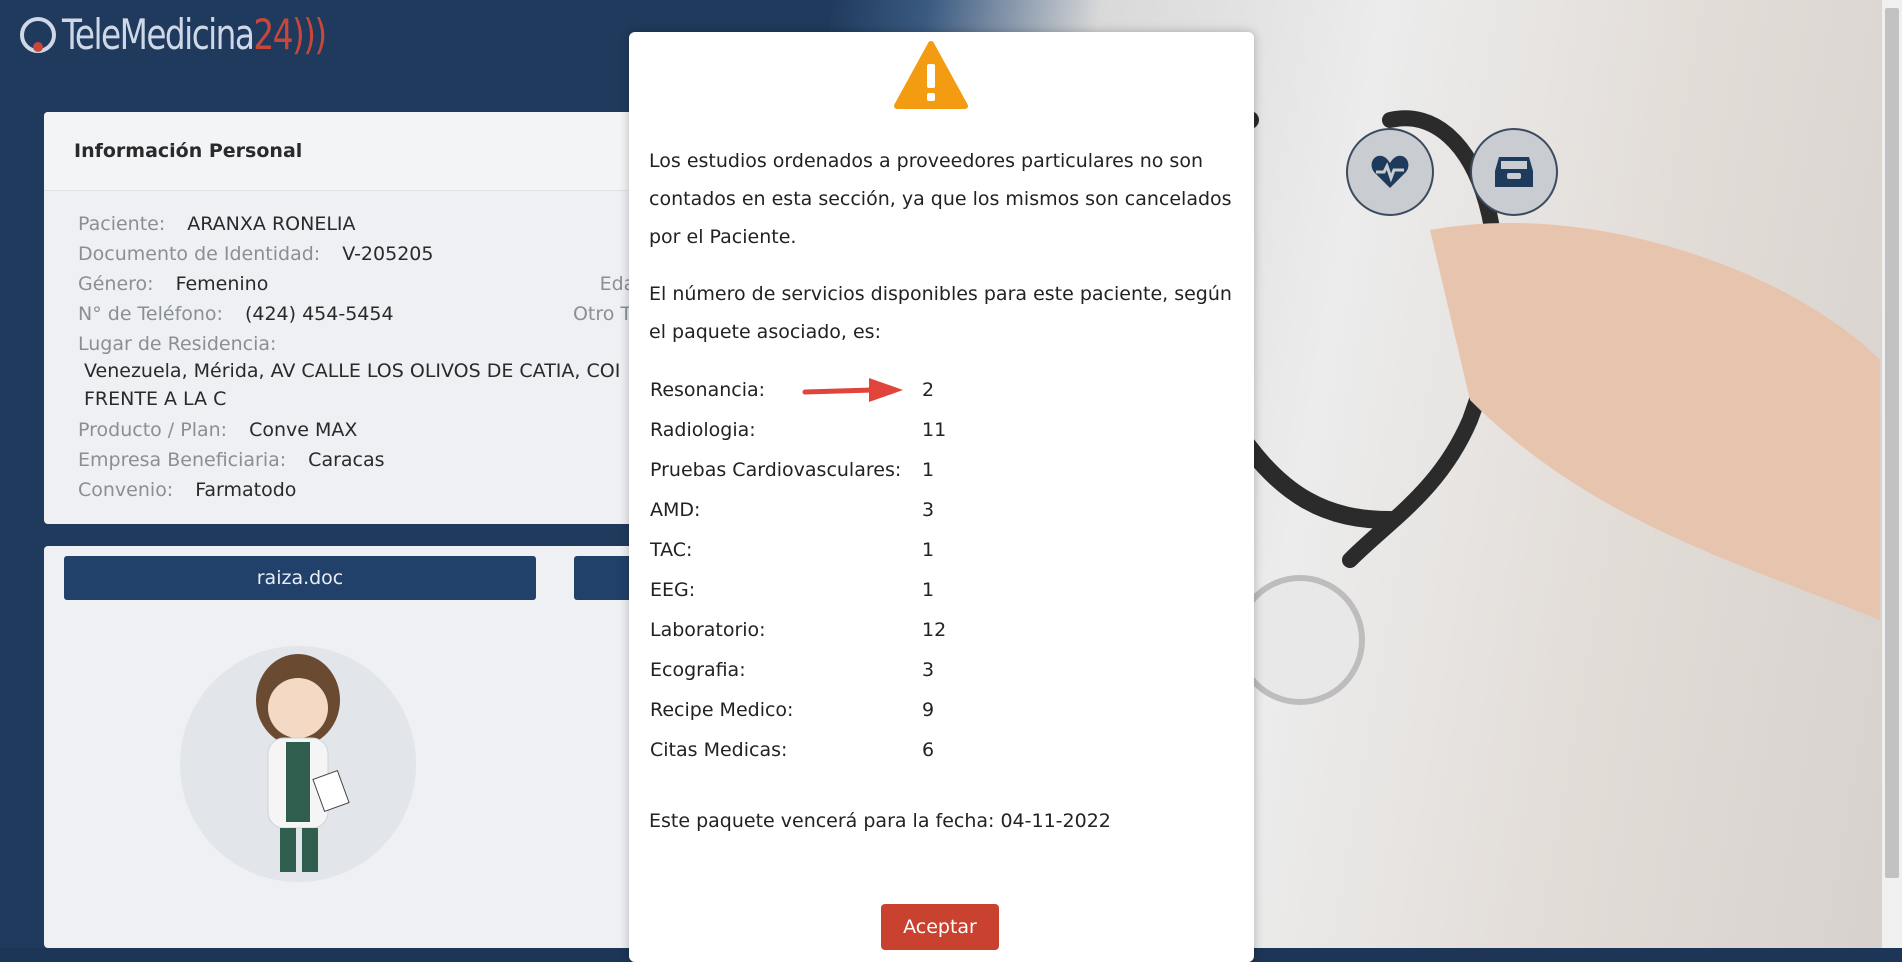 The image size is (1902, 962). Describe the element at coordinates (852, 390) in the screenshot. I see `red-arrow-annotation-icon` at that location.